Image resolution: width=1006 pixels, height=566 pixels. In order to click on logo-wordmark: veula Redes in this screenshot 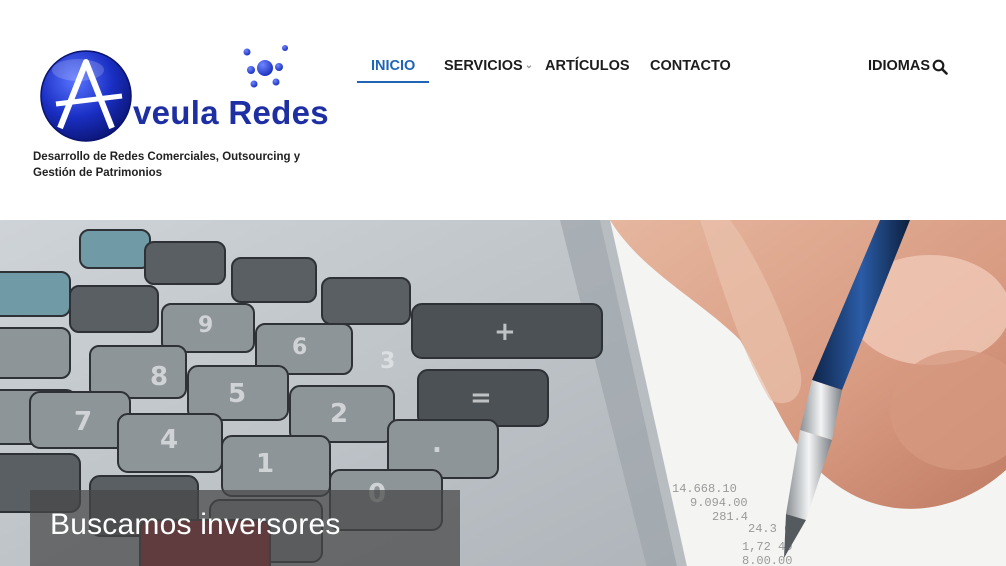, I will do `click(231, 112)`.